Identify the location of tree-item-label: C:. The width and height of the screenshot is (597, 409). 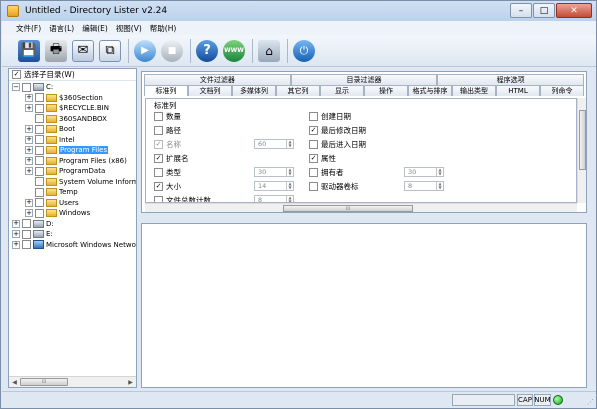
(49, 87).